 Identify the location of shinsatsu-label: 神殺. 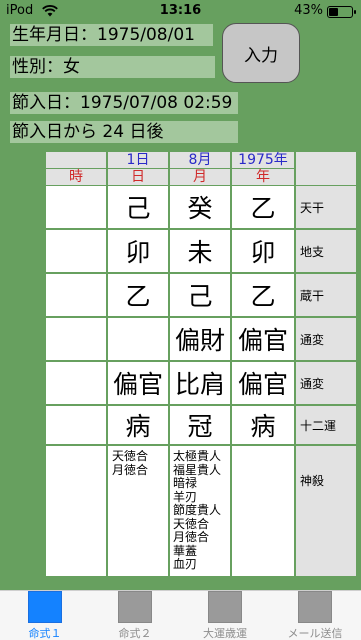
(326, 511).